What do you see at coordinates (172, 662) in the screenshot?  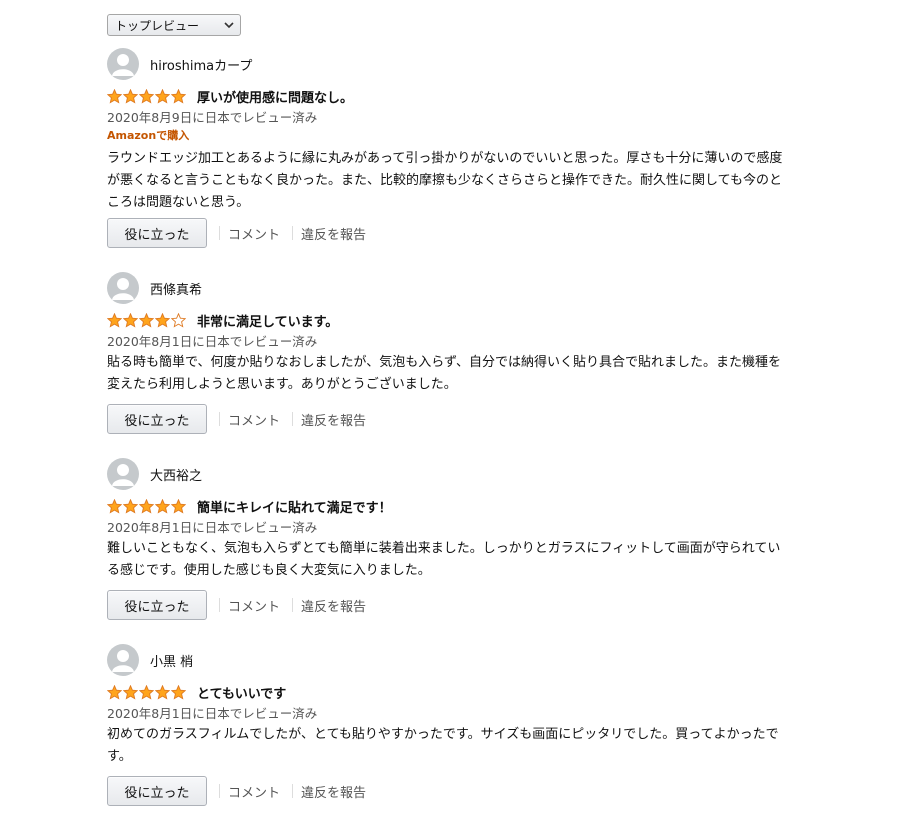 I see `reviewer-name: 小黒 梢` at bounding box center [172, 662].